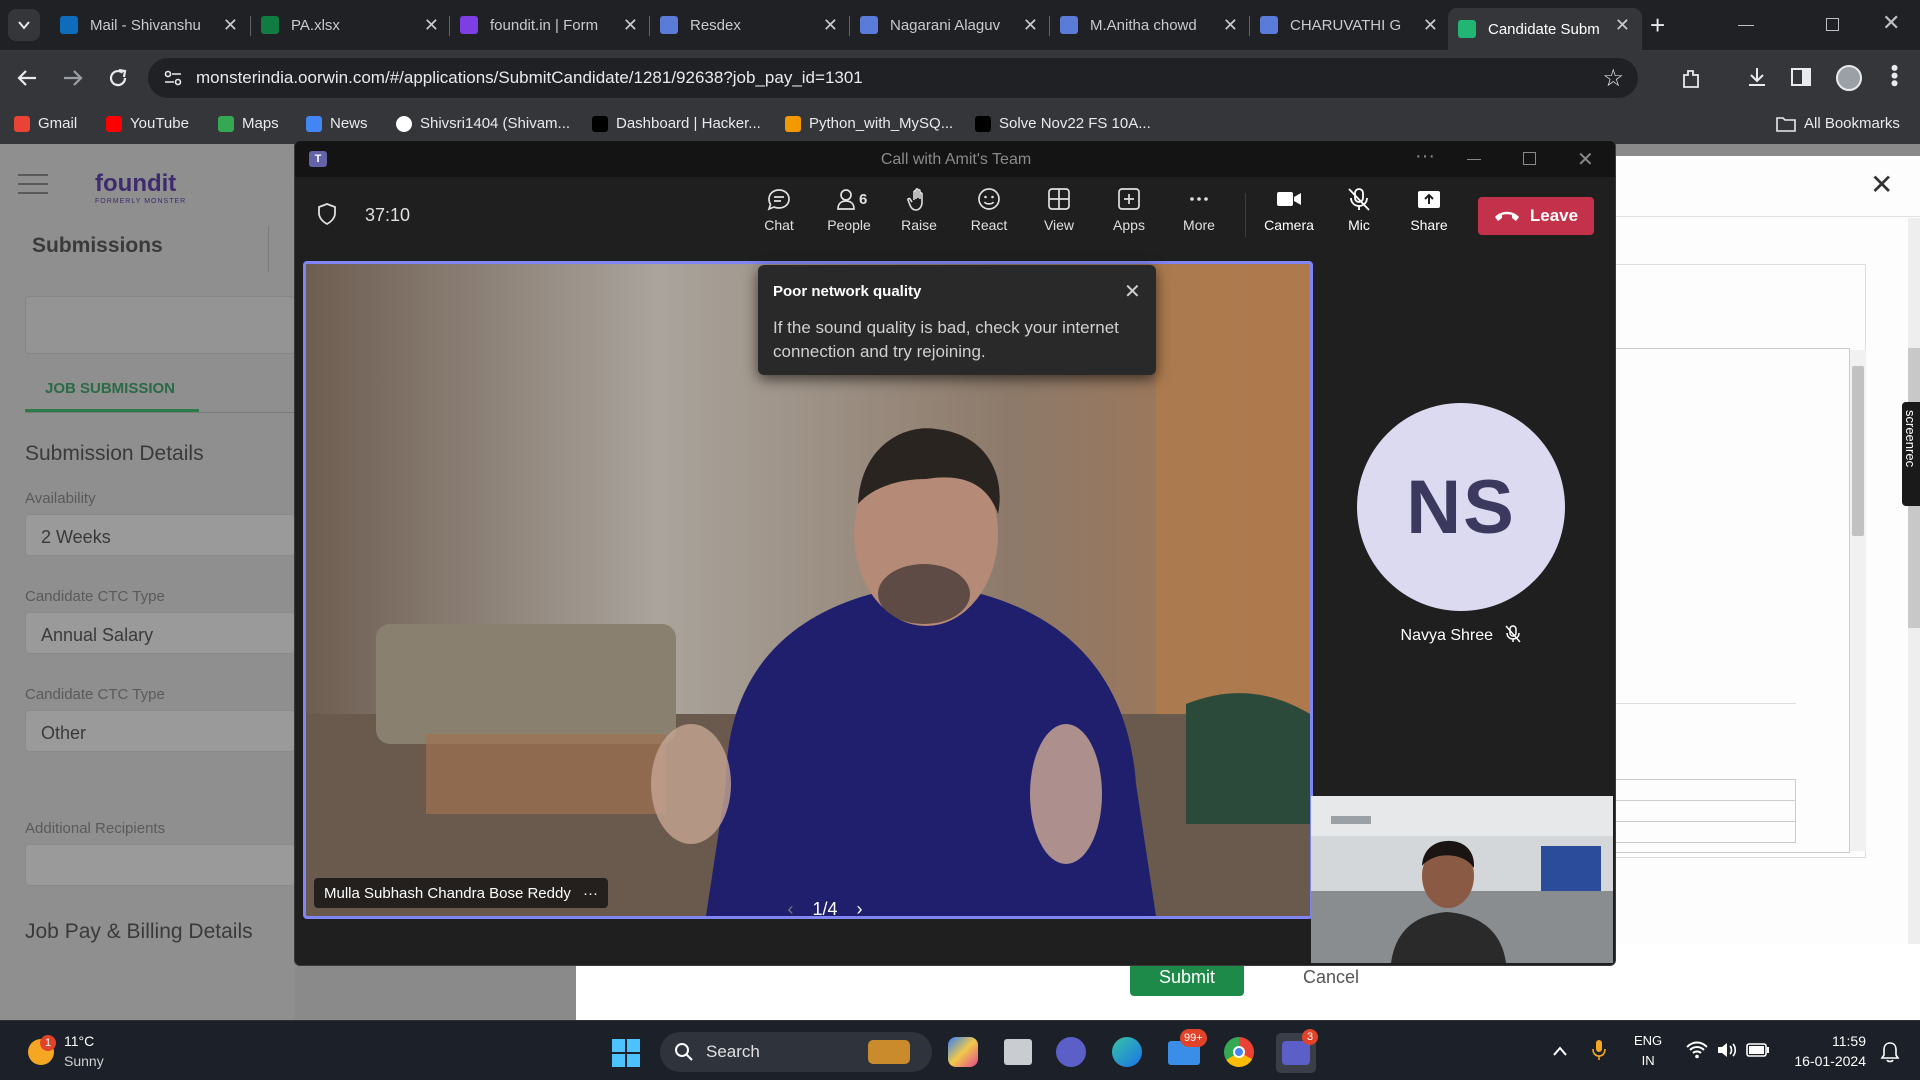 Image resolution: width=1920 pixels, height=1080 pixels. I want to click on tab-search-button, so click(24, 25).